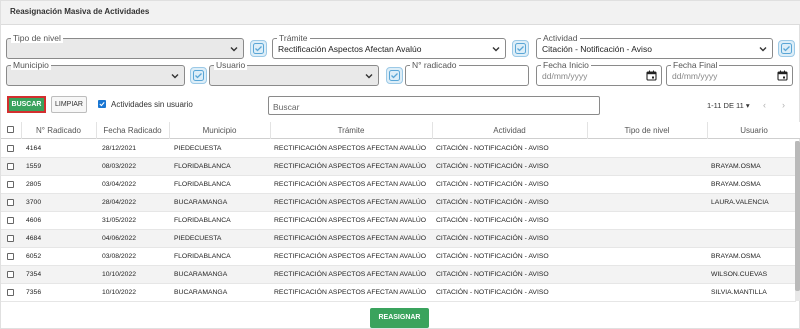 This screenshot has width=800, height=329. Describe the element at coordinates (34, 184) in the screenshot. I see `cell-radicado: 2805` at that location.